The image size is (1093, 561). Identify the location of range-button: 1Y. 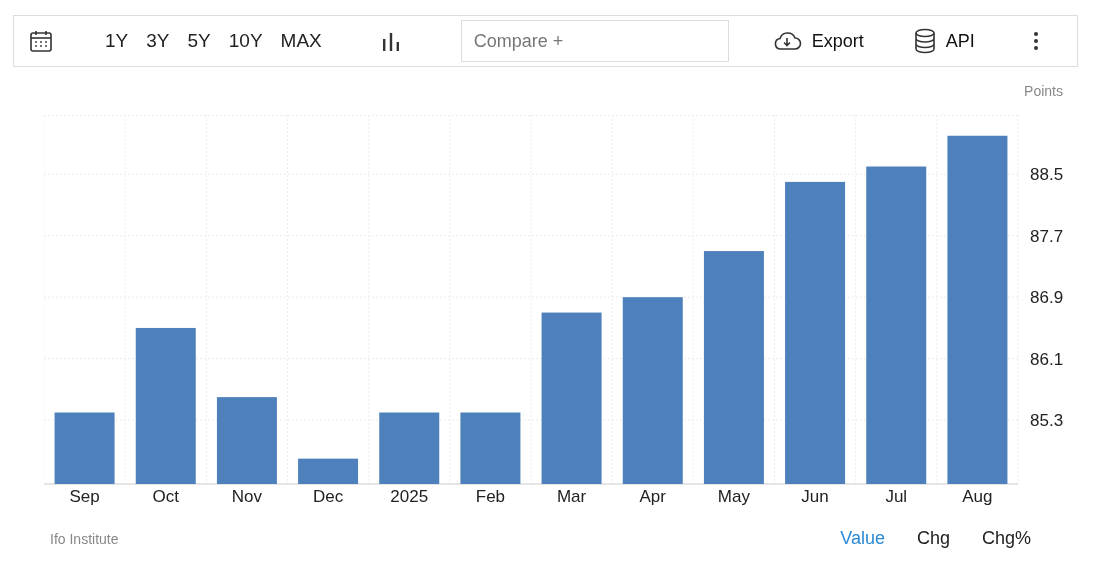
(117, 41).